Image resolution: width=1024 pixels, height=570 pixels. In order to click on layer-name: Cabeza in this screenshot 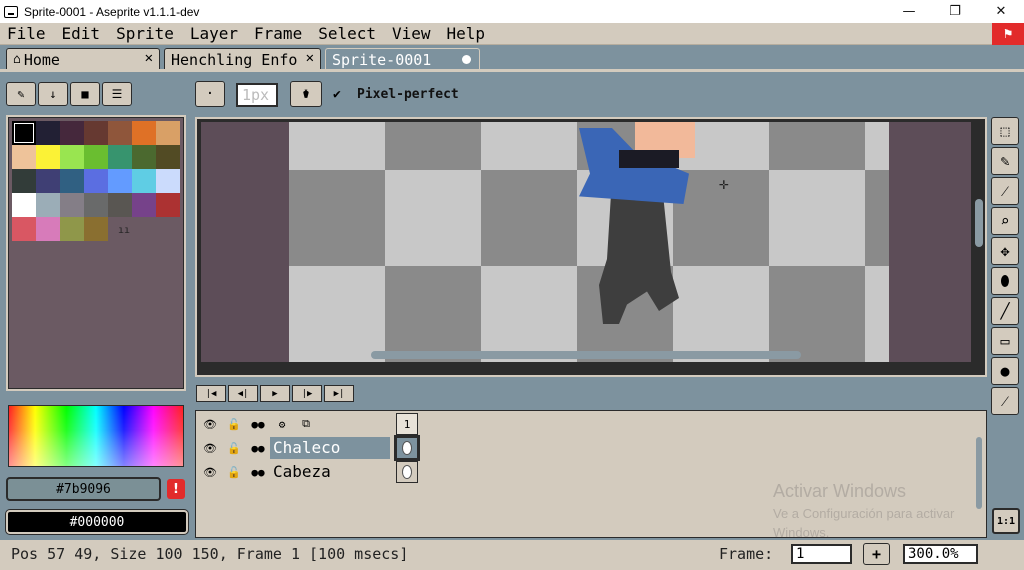, I will do `click(330, 472)`.